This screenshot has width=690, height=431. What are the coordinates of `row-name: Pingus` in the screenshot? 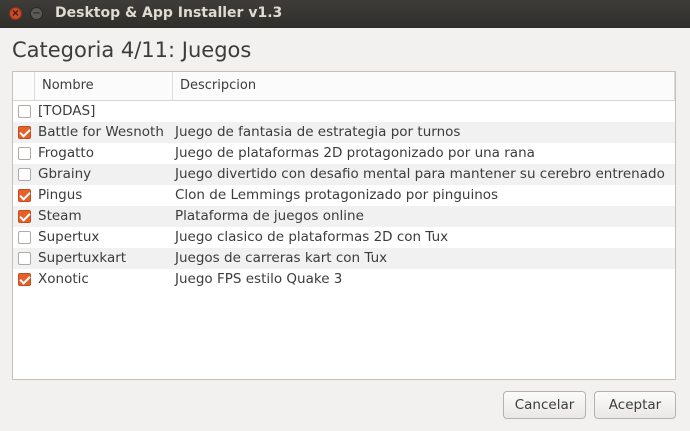 It's located at (60, 195).